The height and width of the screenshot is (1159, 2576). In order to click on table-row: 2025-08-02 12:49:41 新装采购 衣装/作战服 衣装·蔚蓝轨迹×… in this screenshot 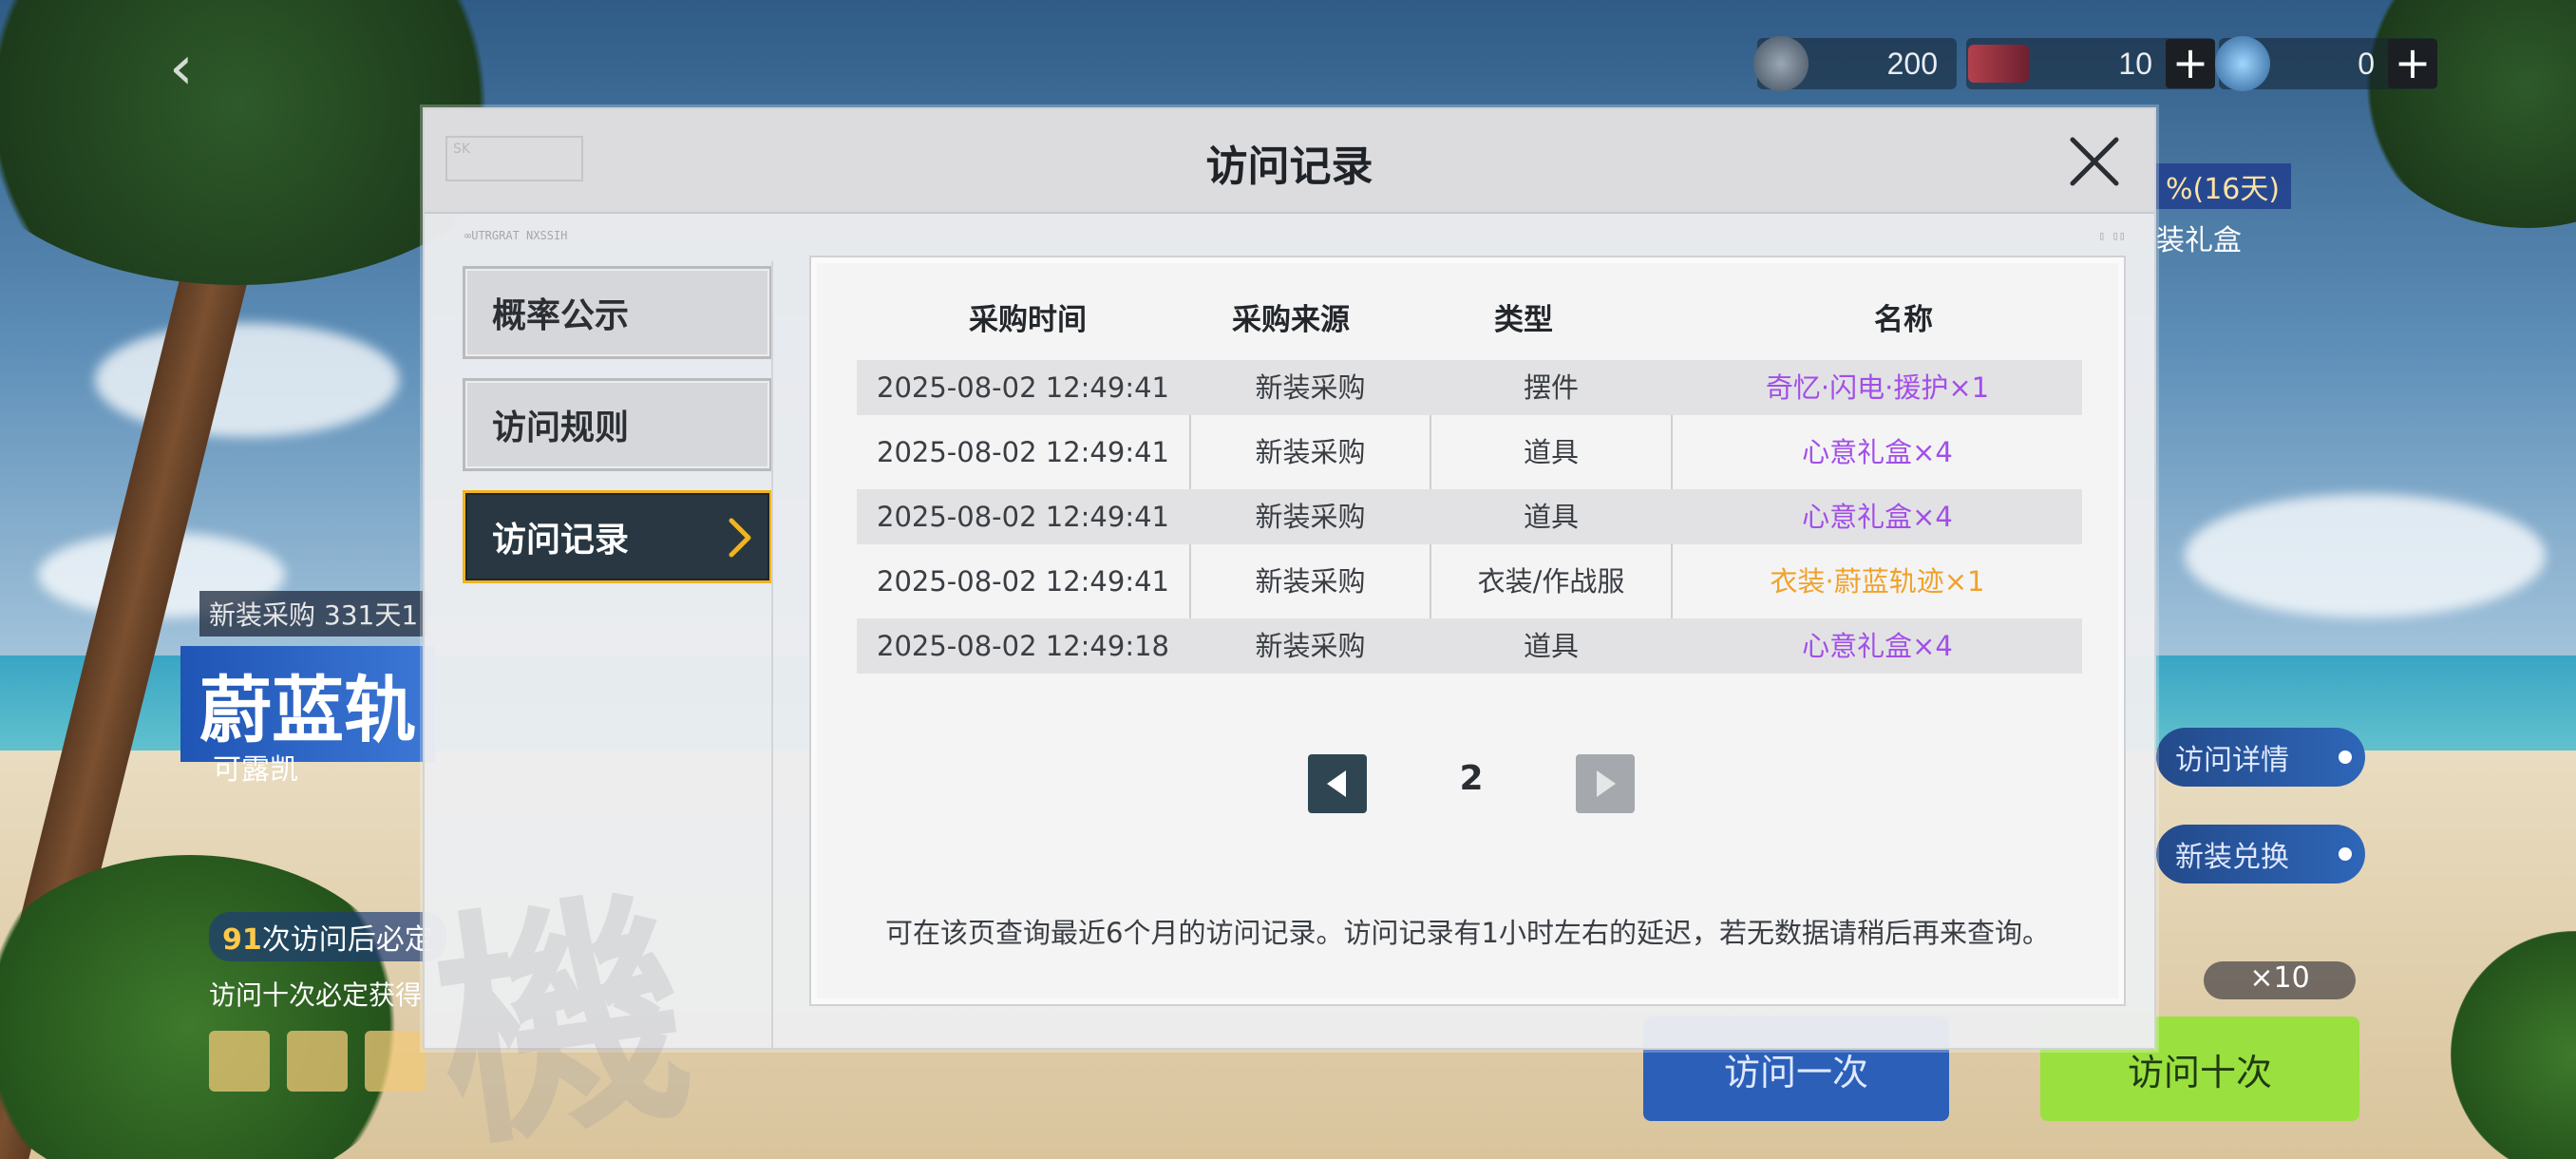, I will do `click(1431, 581)`.